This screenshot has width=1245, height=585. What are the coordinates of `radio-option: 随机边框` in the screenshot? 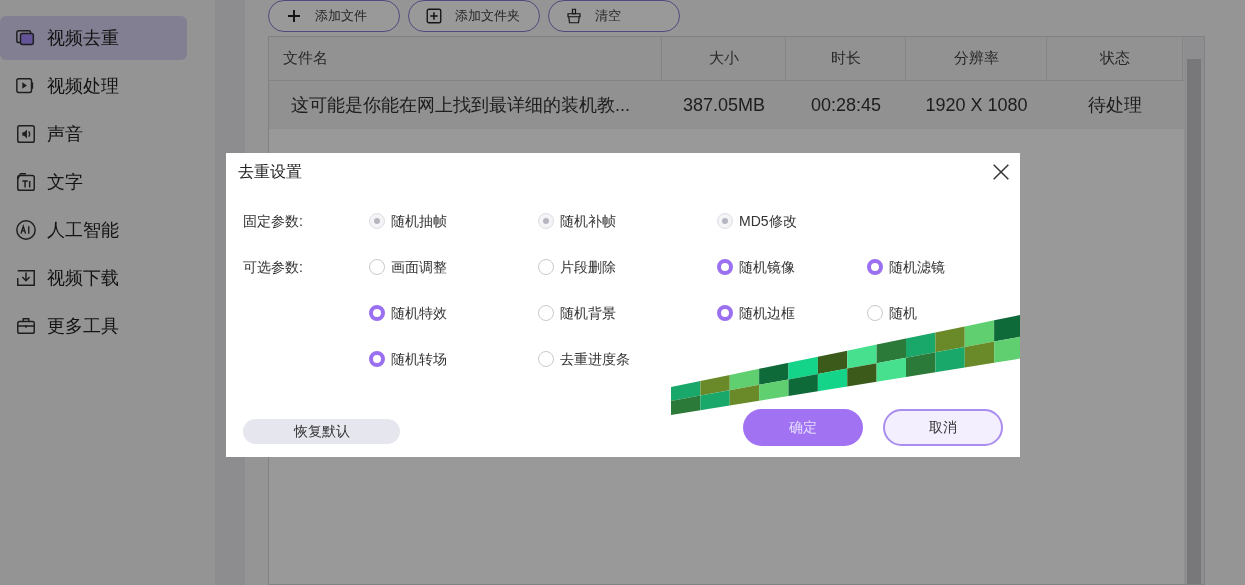 It's located at (756, 313).